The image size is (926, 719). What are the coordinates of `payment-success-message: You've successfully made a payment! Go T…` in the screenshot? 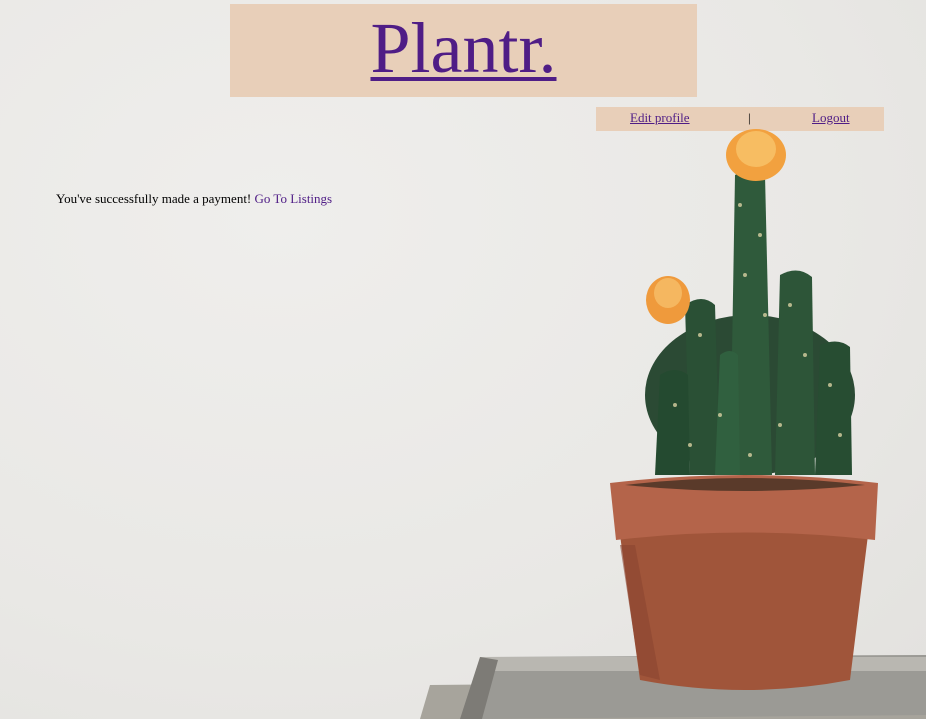 It's located at (194, 199).